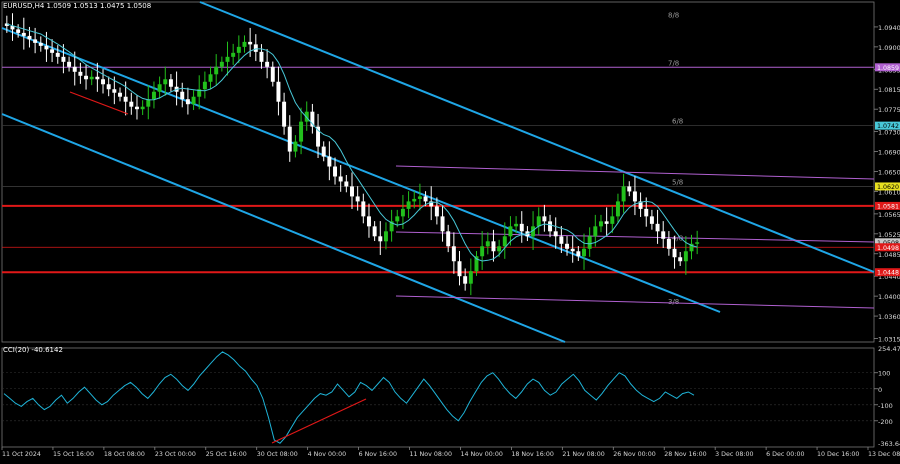 The image size is (900, 464). Describe the element at coordinates (532, 454) in the screenshot. I see `time-tick-label: 18 Nov 16:00` at that location.